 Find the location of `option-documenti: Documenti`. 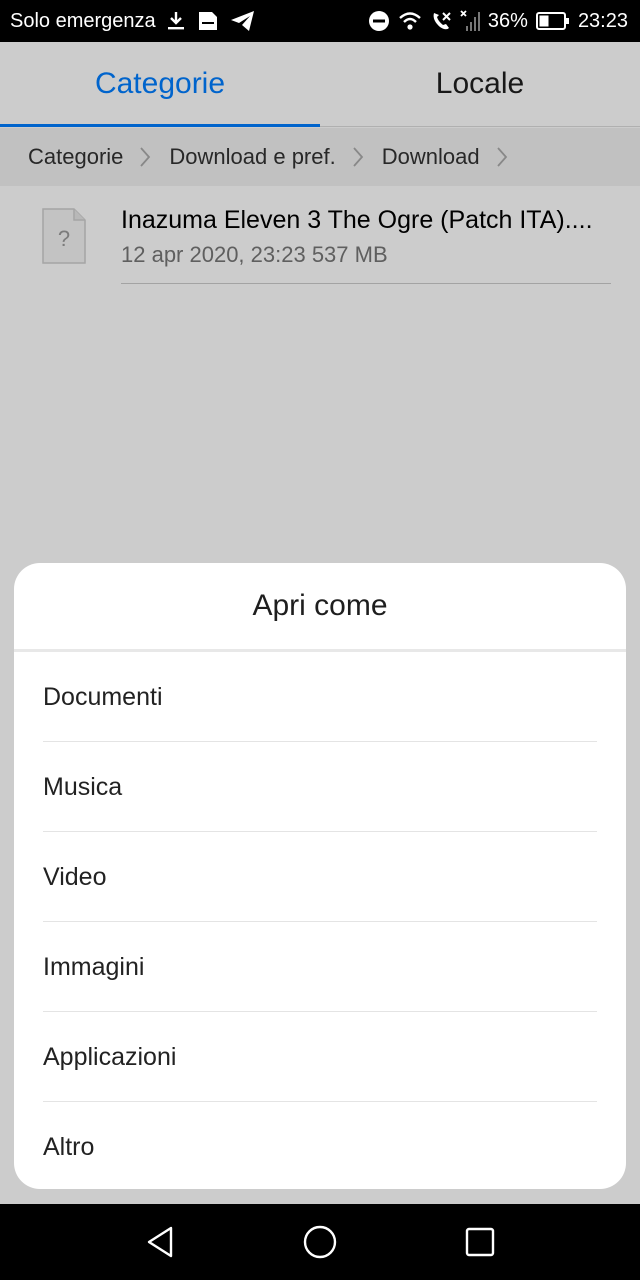

option-documenti: Documenti is located at coordinates (320, 697).